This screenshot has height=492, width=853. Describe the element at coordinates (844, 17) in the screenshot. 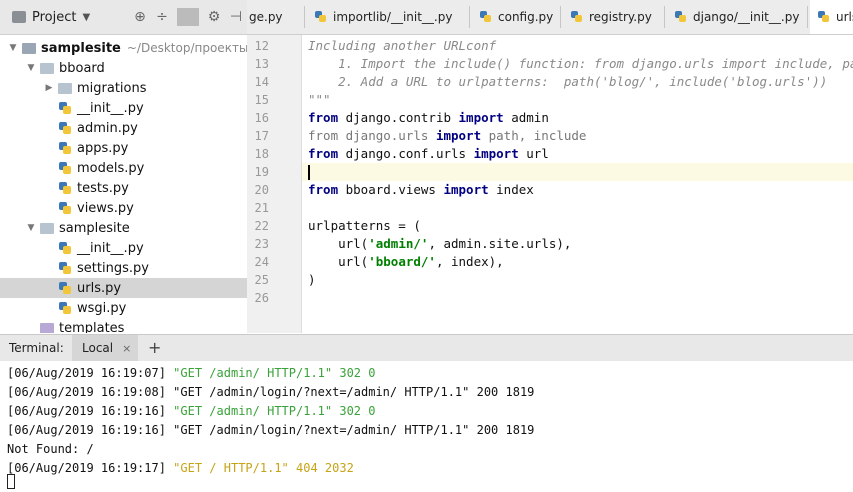

I see `editor-tab-label: urls` at that location.